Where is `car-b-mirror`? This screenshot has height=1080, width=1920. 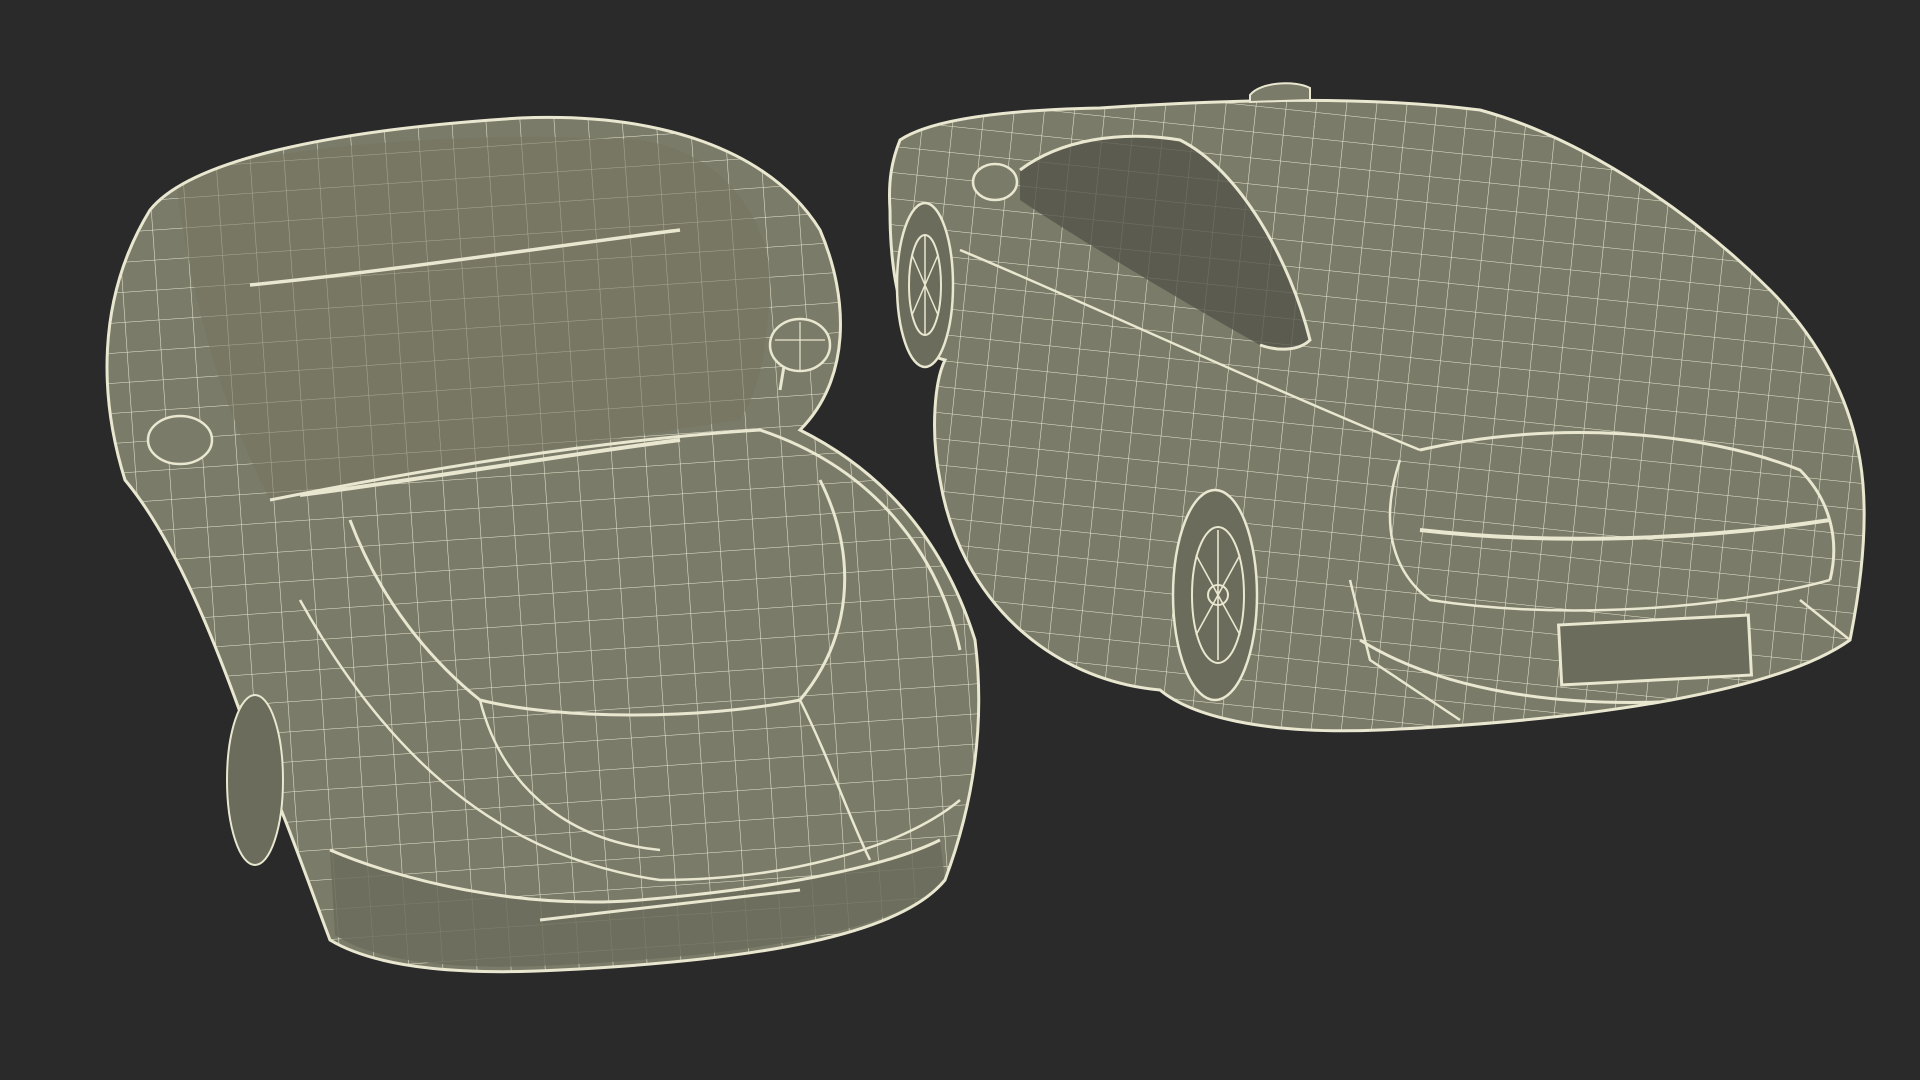
car-b-mirror is located at coordinates (995, 182).